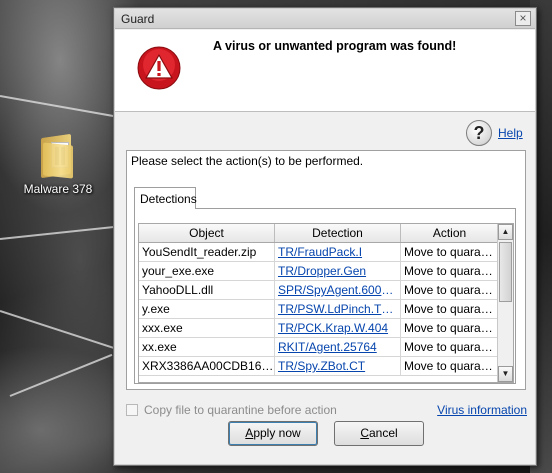 The width and height of the screenshot is (552, 473). I want to click on column-header-detection: Detection, so click(338, 233).